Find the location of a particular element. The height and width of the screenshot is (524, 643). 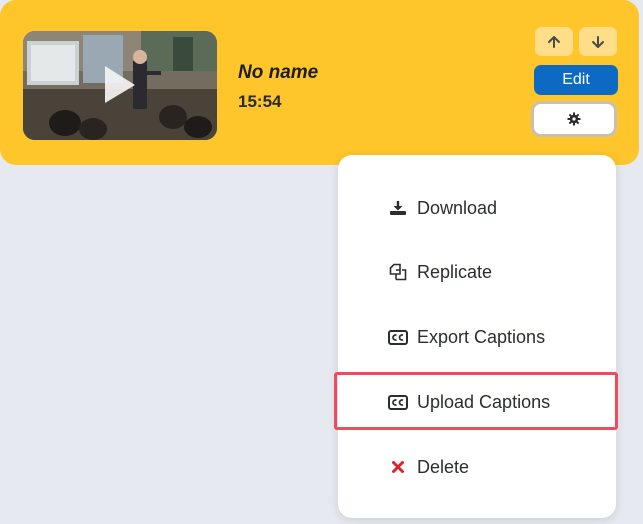

menu-item-upload-captions: Upload Captions is located at coordinates (477, 402).